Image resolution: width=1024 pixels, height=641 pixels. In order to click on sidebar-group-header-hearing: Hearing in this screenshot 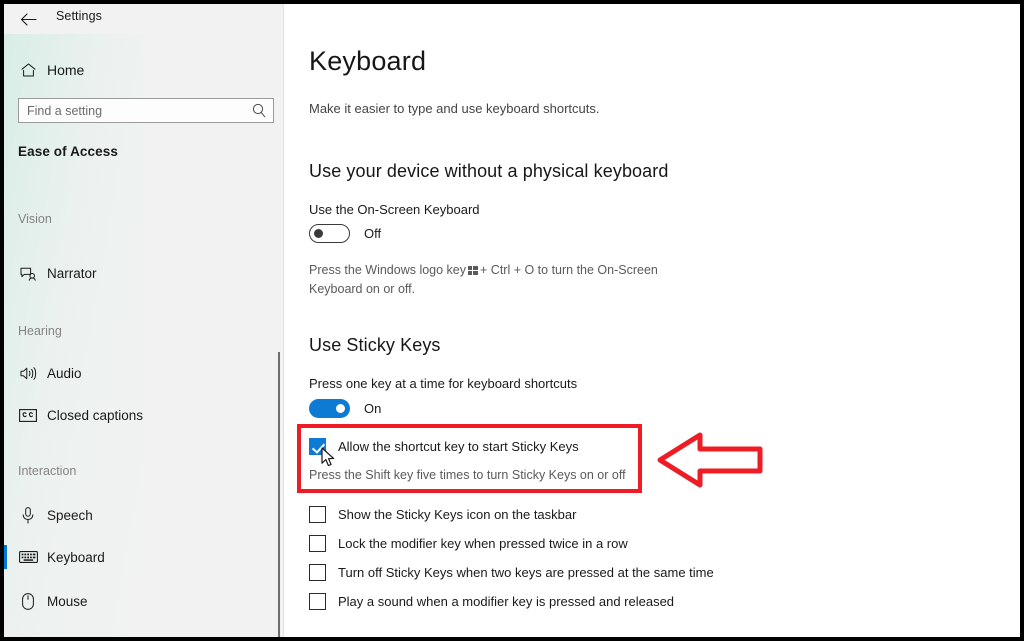, I will do `click(40, 331)`.